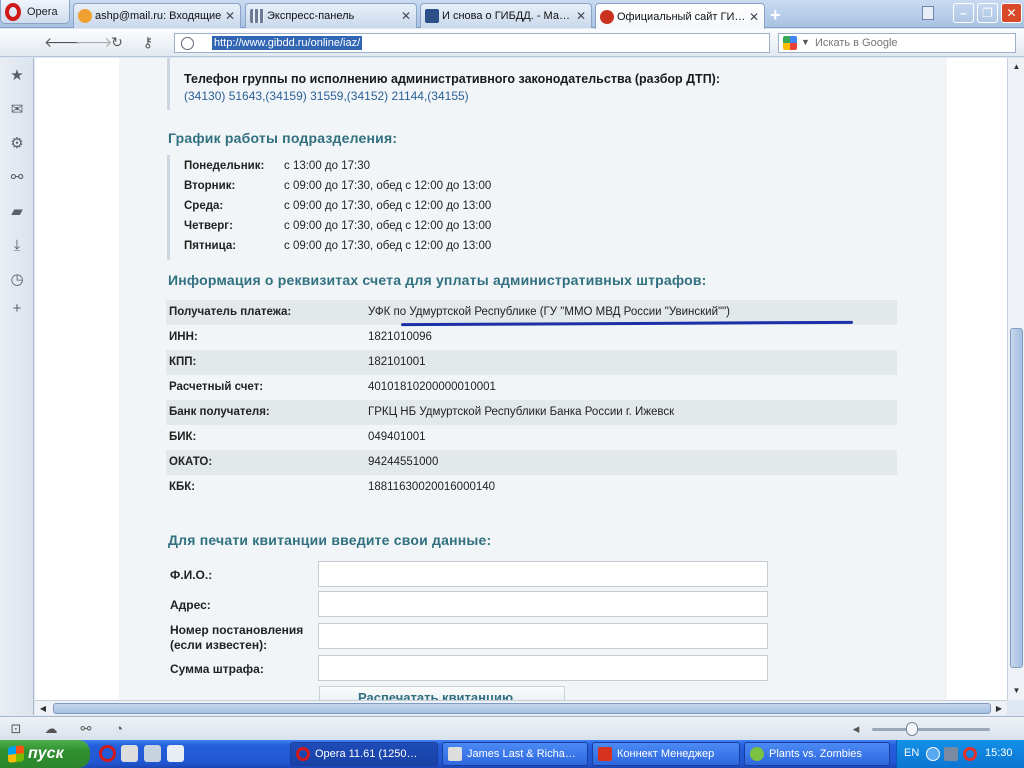 The height and width of the screenshot is (768, 1024). What do you see at coordinates (999, 753) in the screenshot?
I see `clock: 15:30` at bounding box center [999, 753].